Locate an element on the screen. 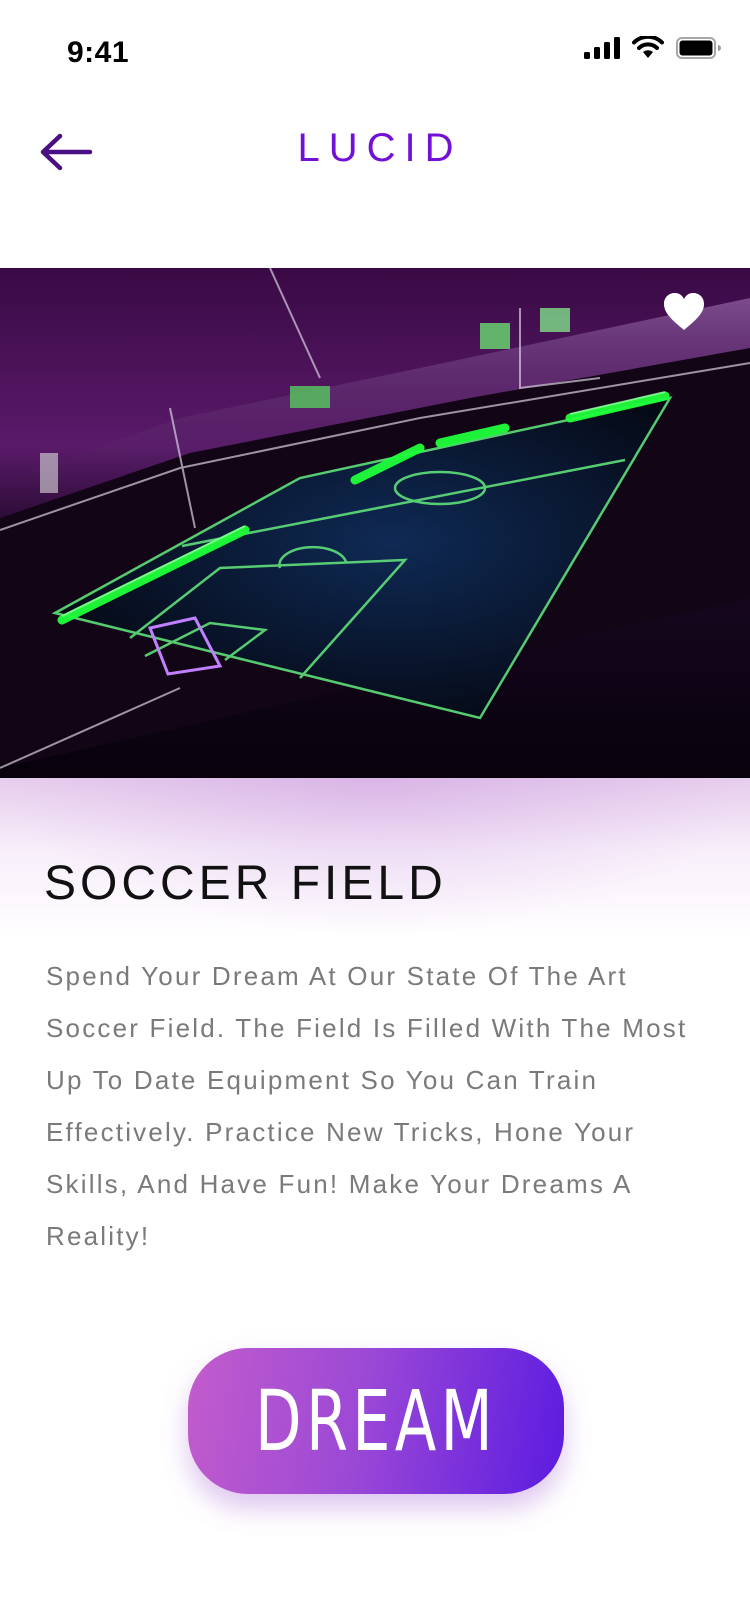 The image size is (750, 1624). status-icons is located at coordinates (653, 48).